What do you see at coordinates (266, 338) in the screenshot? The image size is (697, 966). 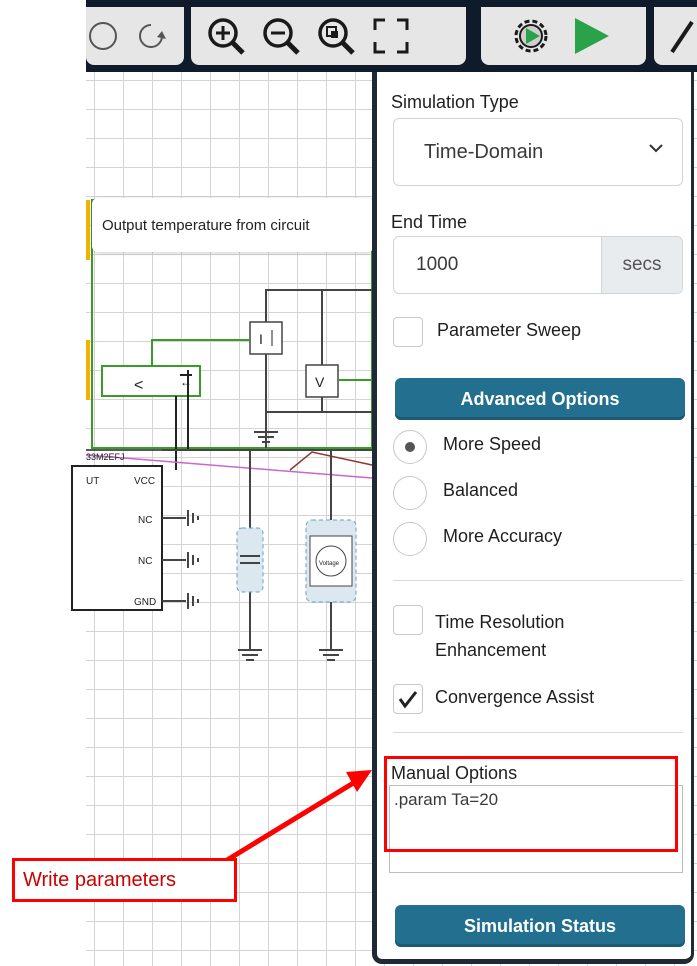 I see `current-meter` at bounding box center [266, 338].